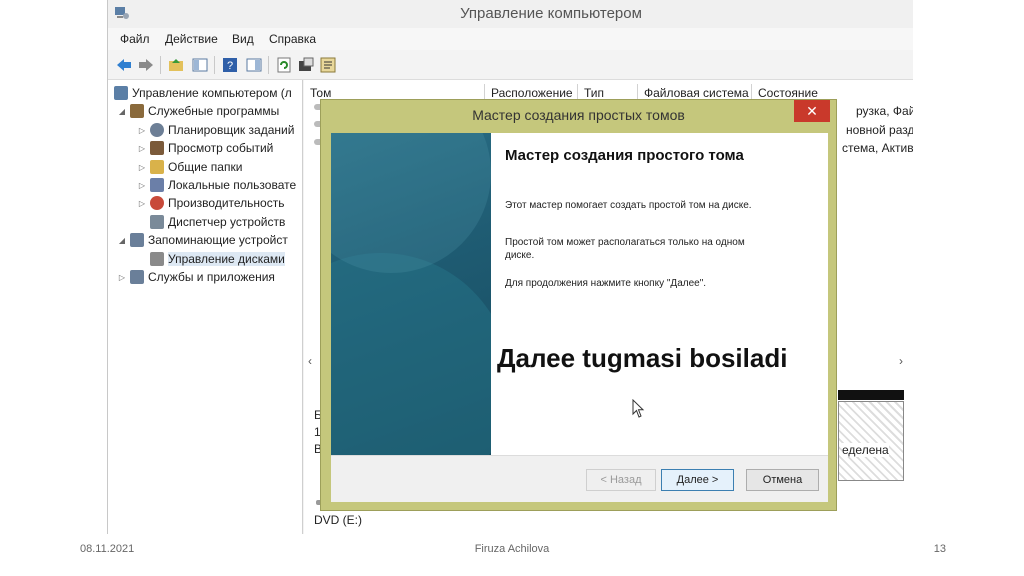  I want to click on title-bar: Управление компьютером, so click(510, 14).